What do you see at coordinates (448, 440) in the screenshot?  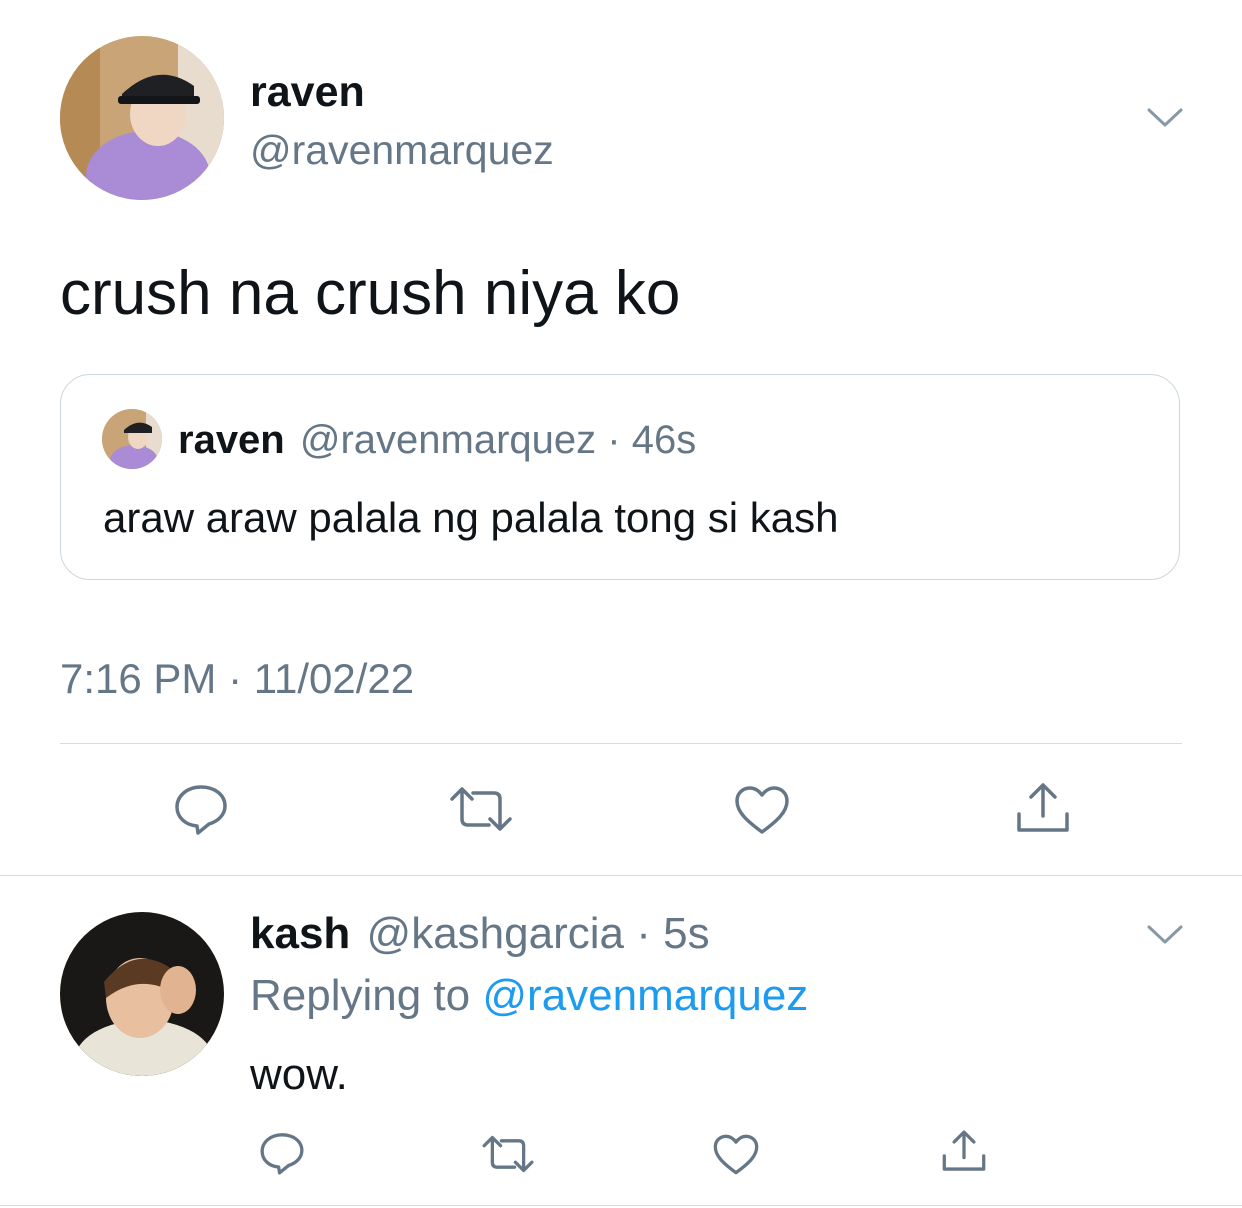 I see `quoted-handle: @ravenmarquez` at bounding box center [448, 440].